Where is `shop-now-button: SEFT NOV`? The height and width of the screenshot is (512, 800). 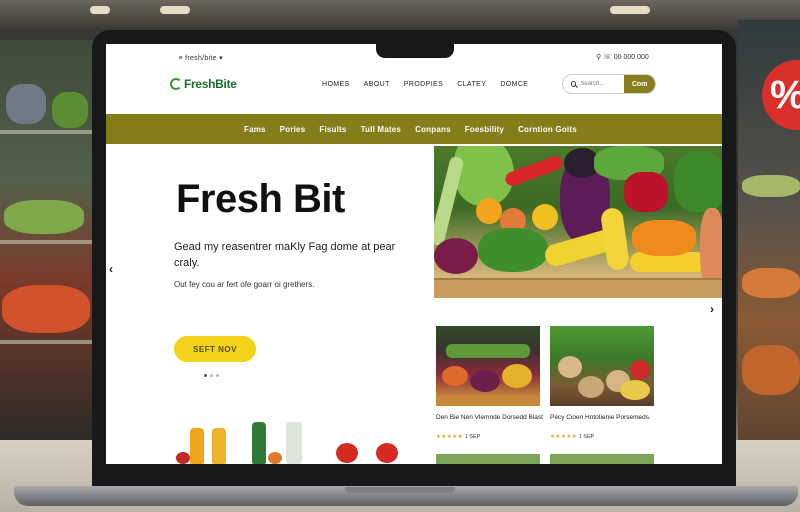
shop-now-button: SEFT NOV is located at coordinates (215, 349).